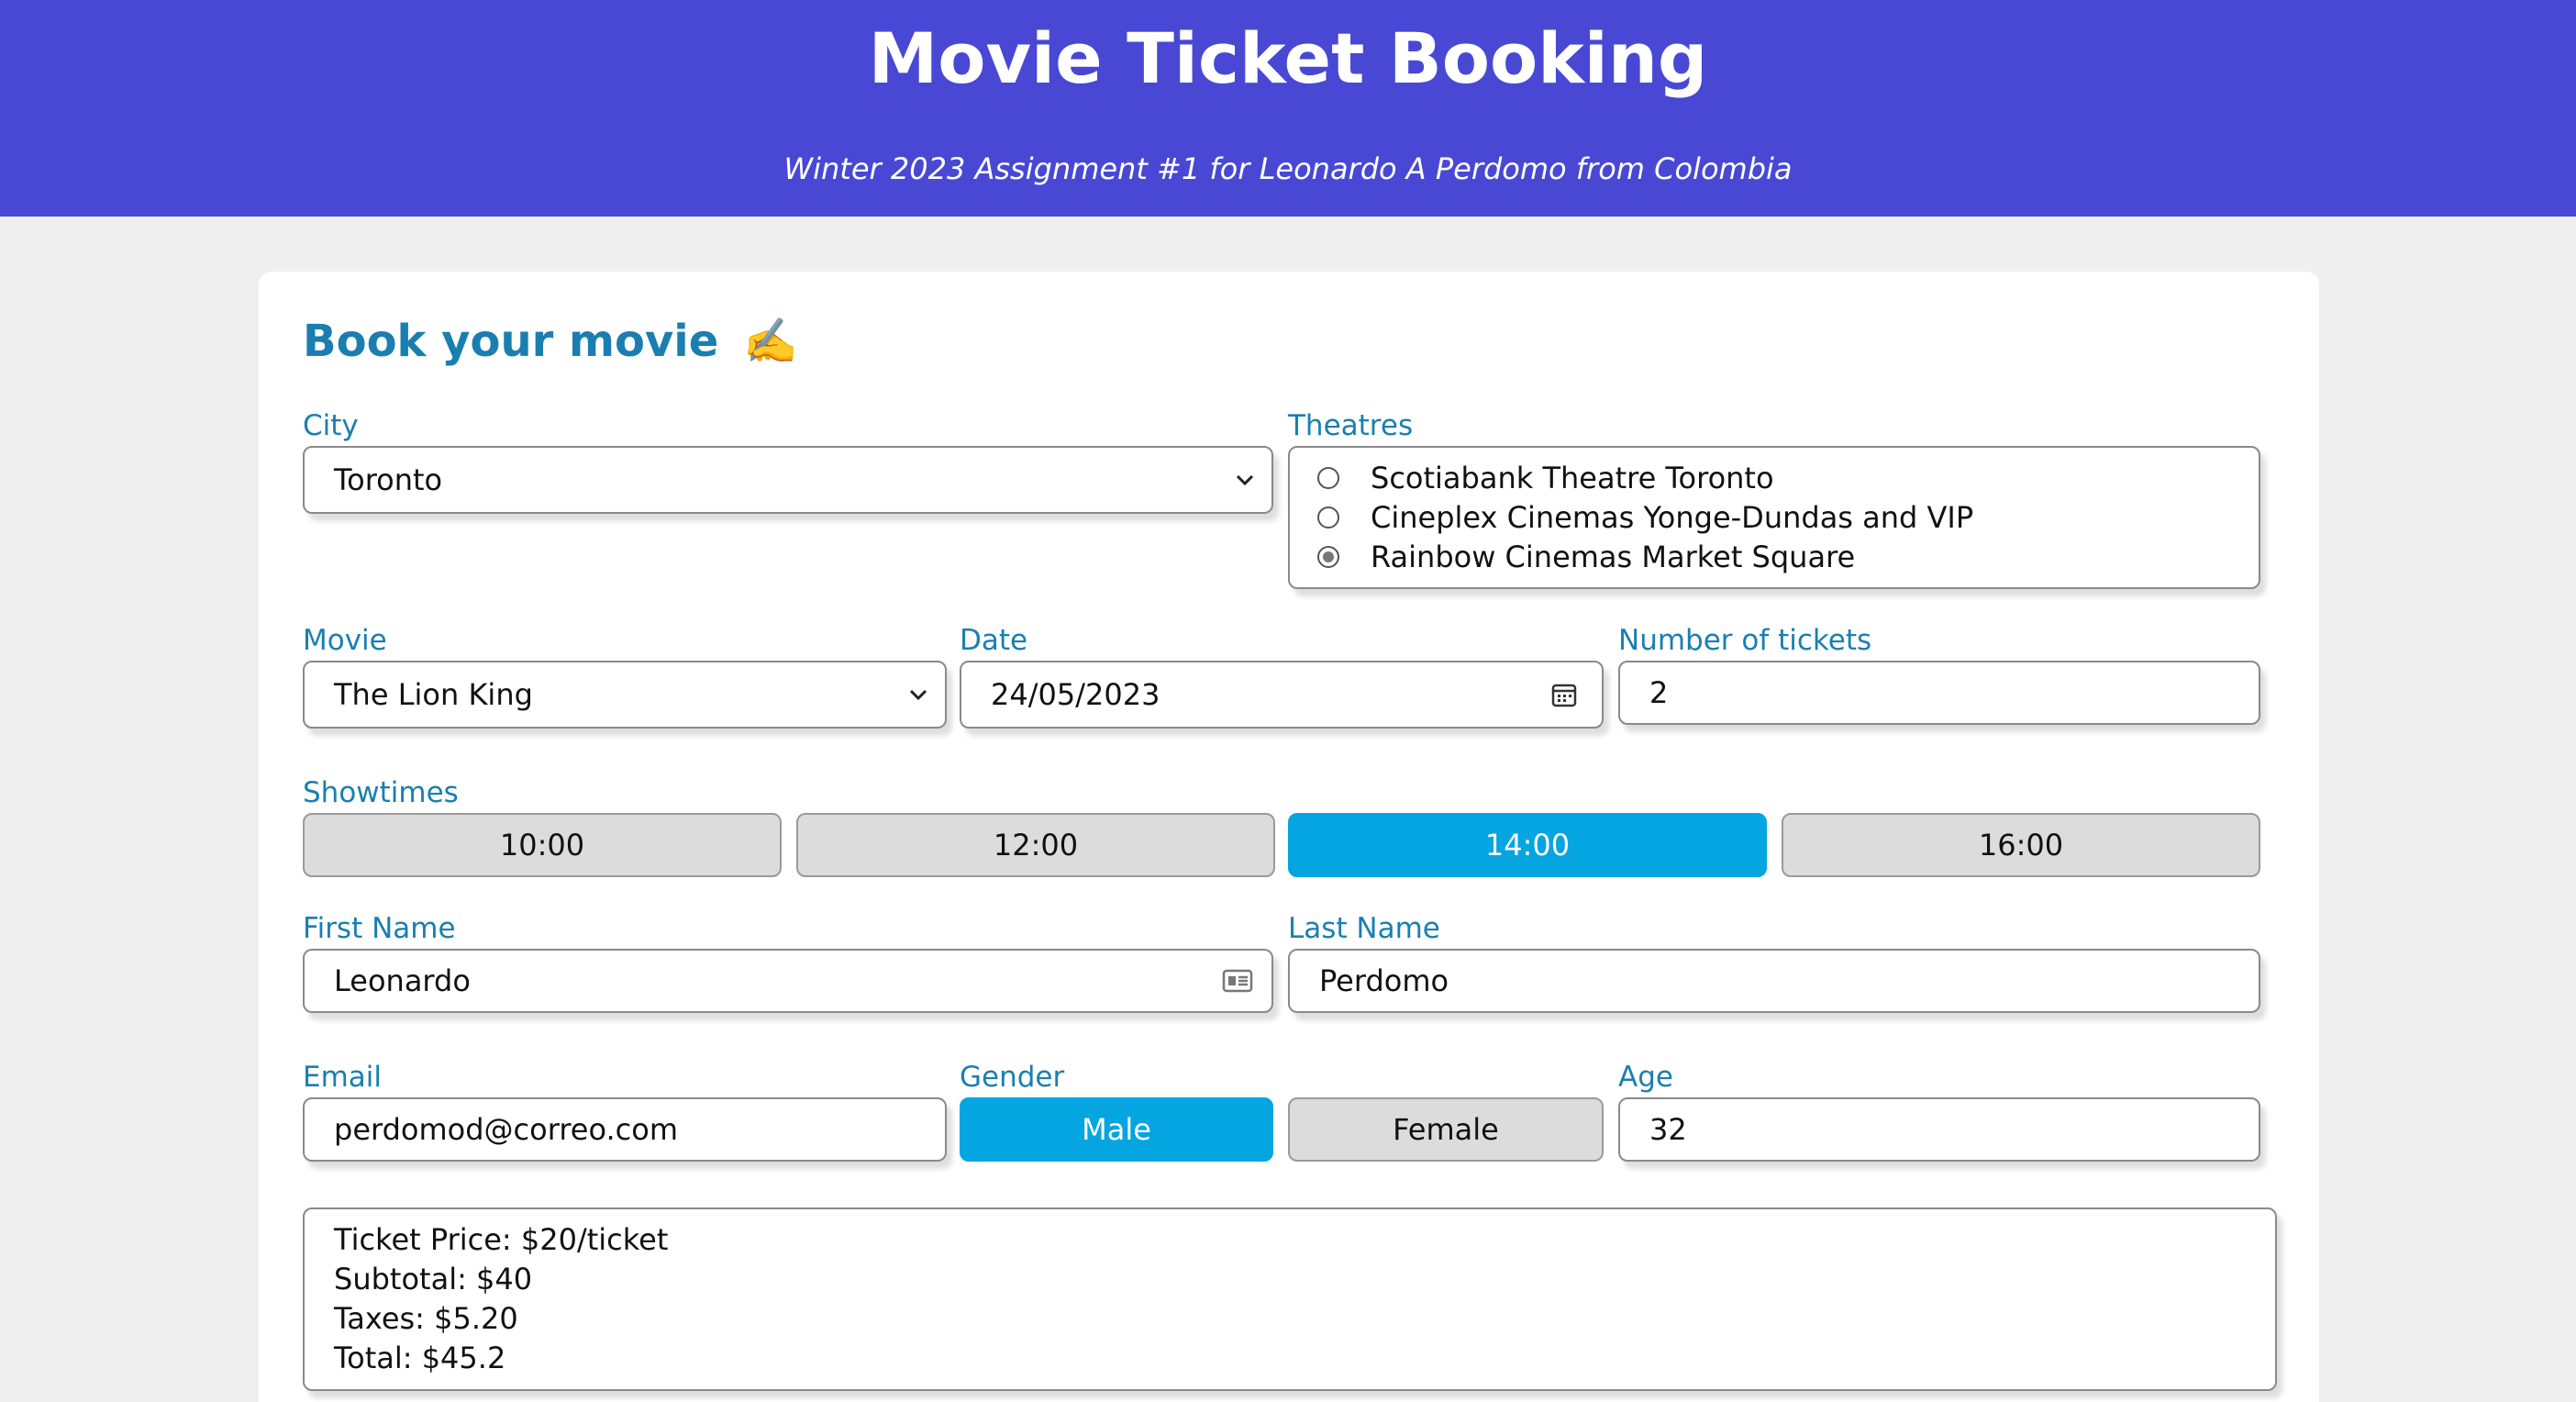  I want to click on last-name-input: Perdomo, so click(1774, 981).